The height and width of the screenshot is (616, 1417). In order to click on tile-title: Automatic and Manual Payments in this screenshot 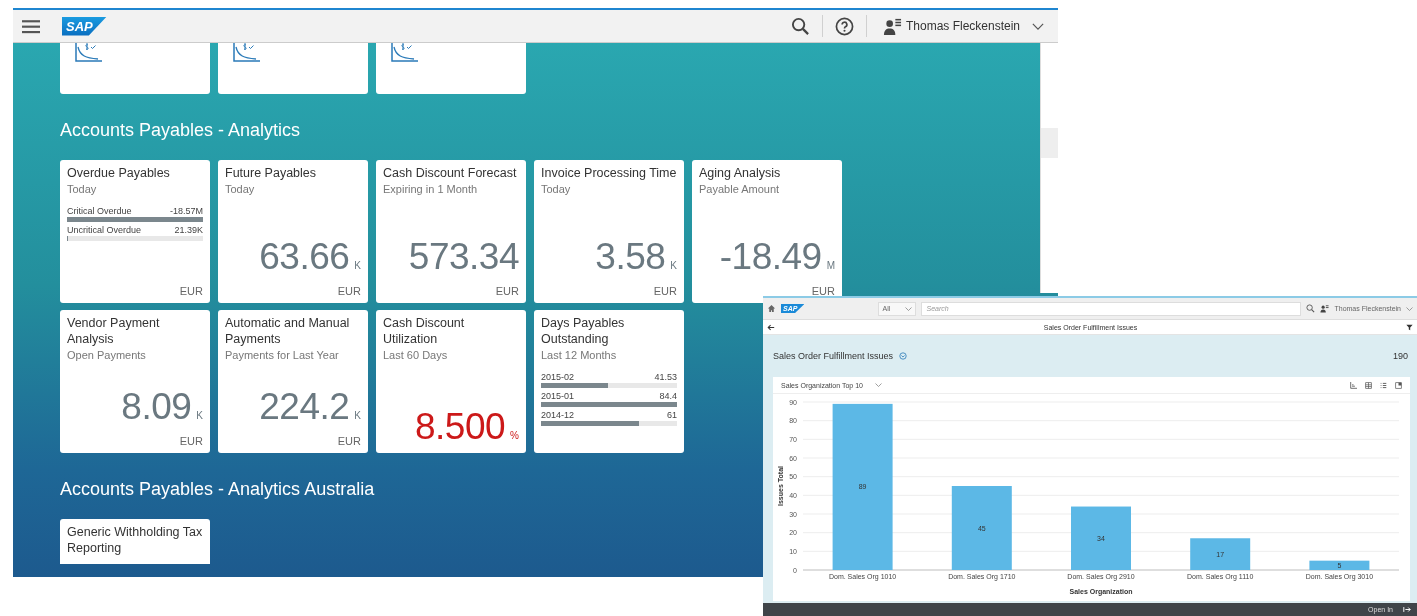, I will do `click(288, 331)`.